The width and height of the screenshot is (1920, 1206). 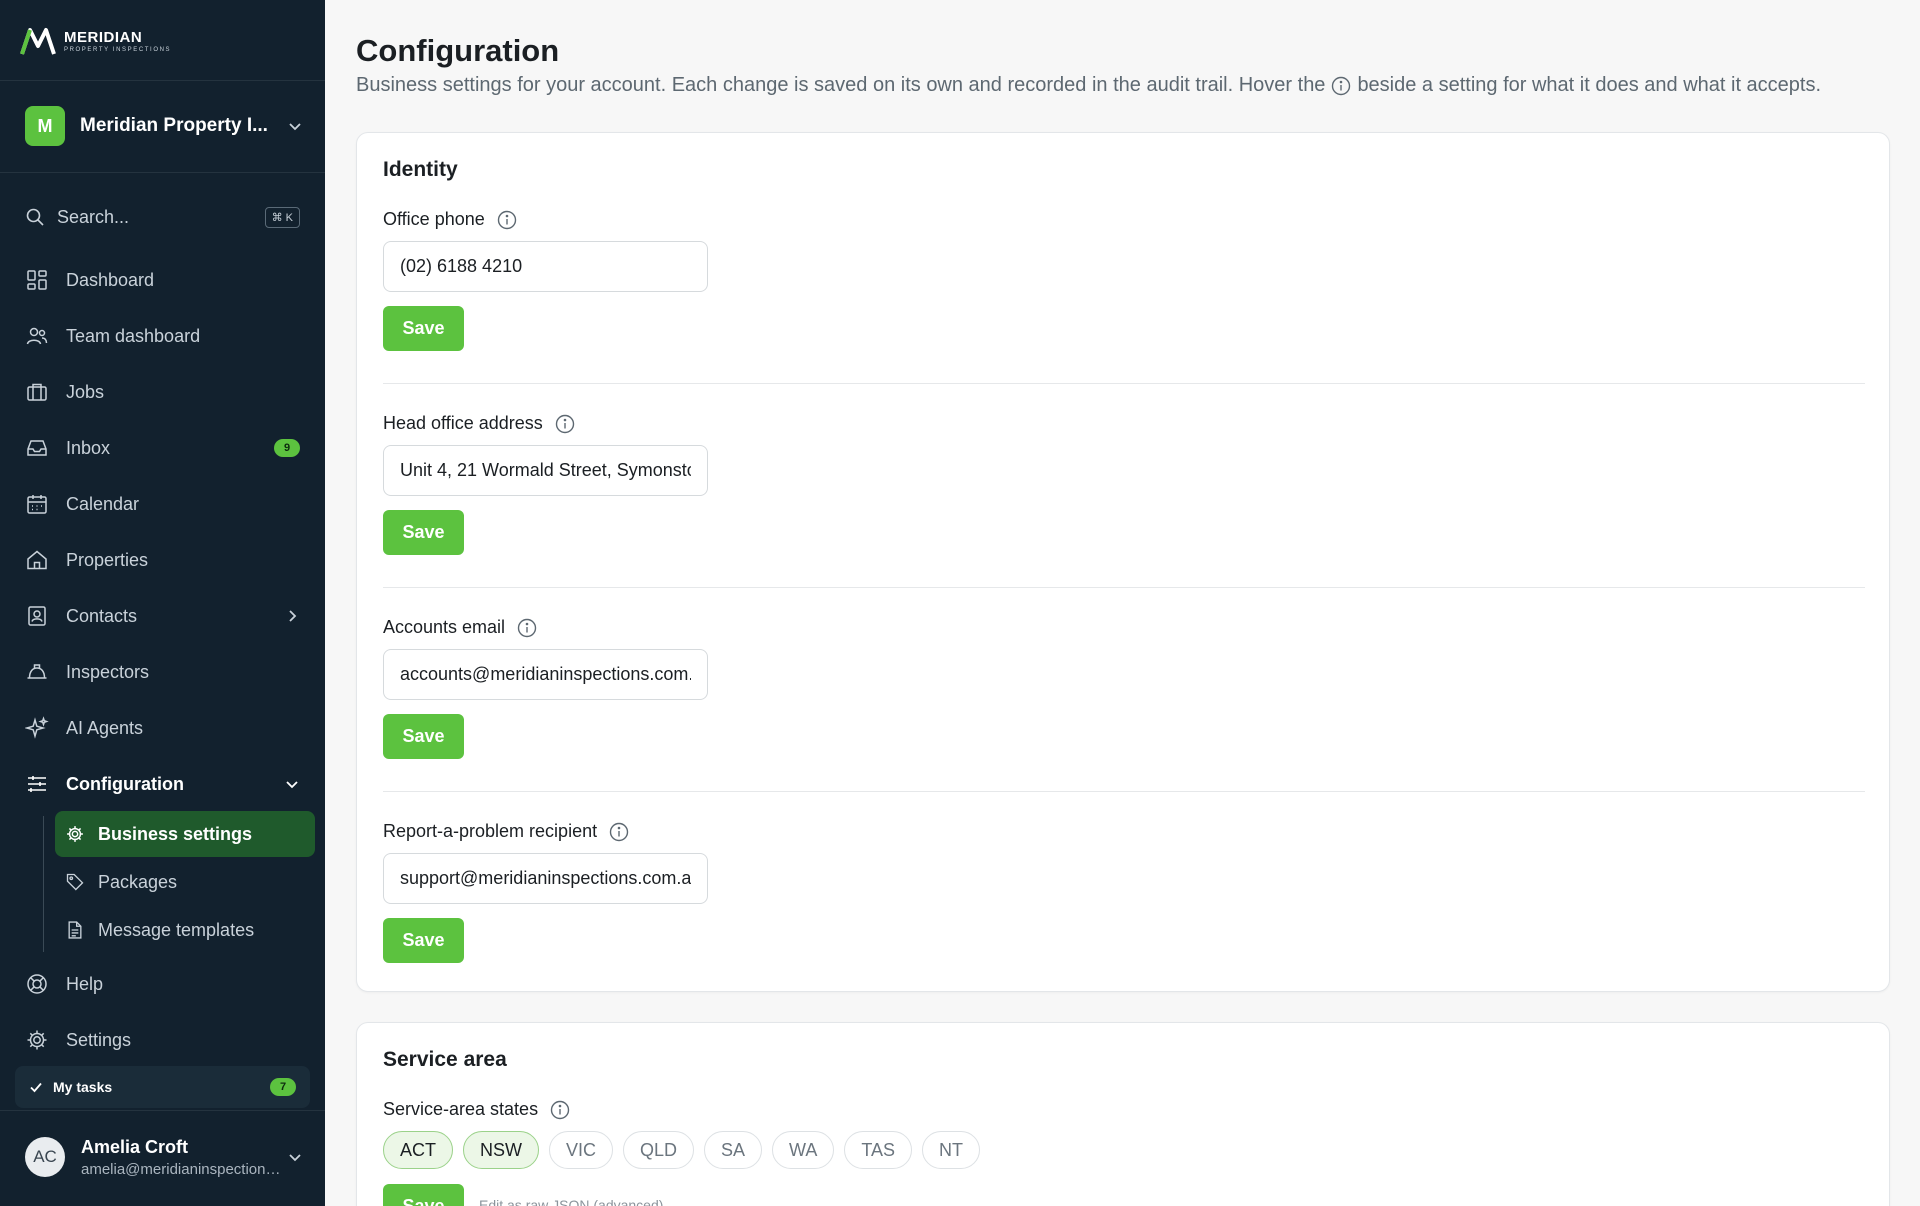 I want to click on document-icon, so click(x=75, y=930).